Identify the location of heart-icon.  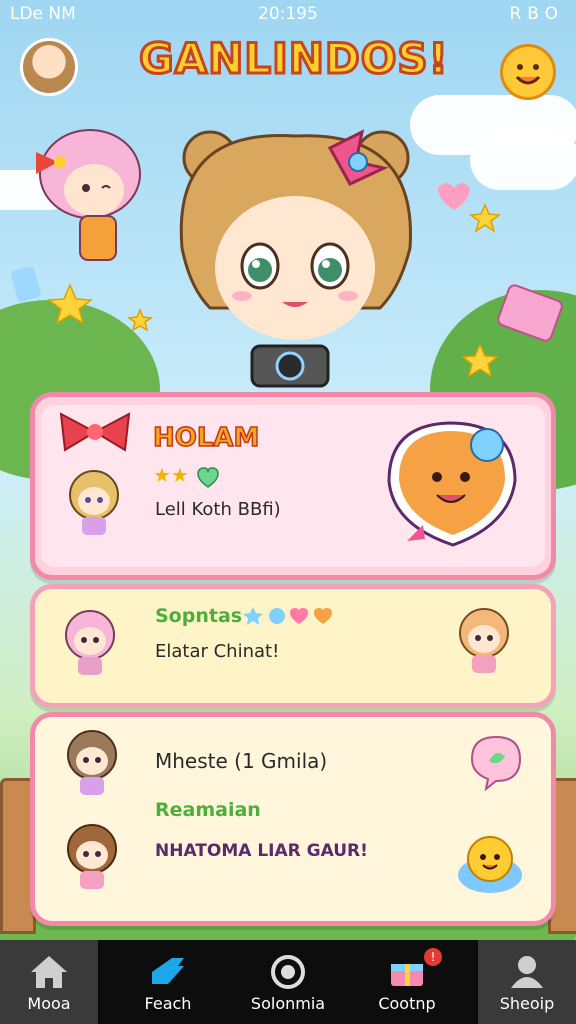
(208, 477).